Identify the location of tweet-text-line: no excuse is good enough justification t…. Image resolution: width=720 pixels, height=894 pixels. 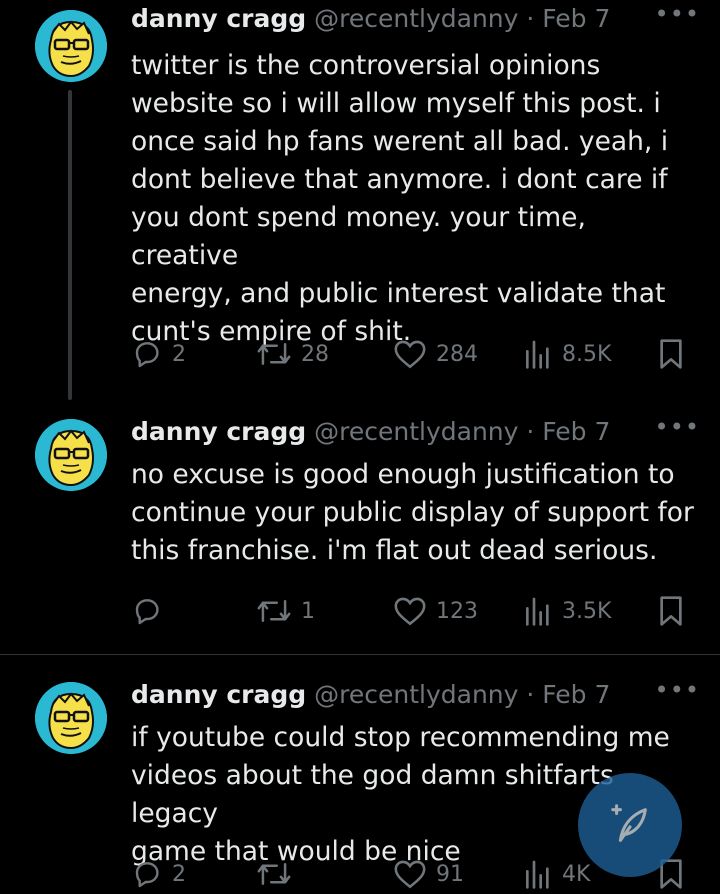
(403, 474).